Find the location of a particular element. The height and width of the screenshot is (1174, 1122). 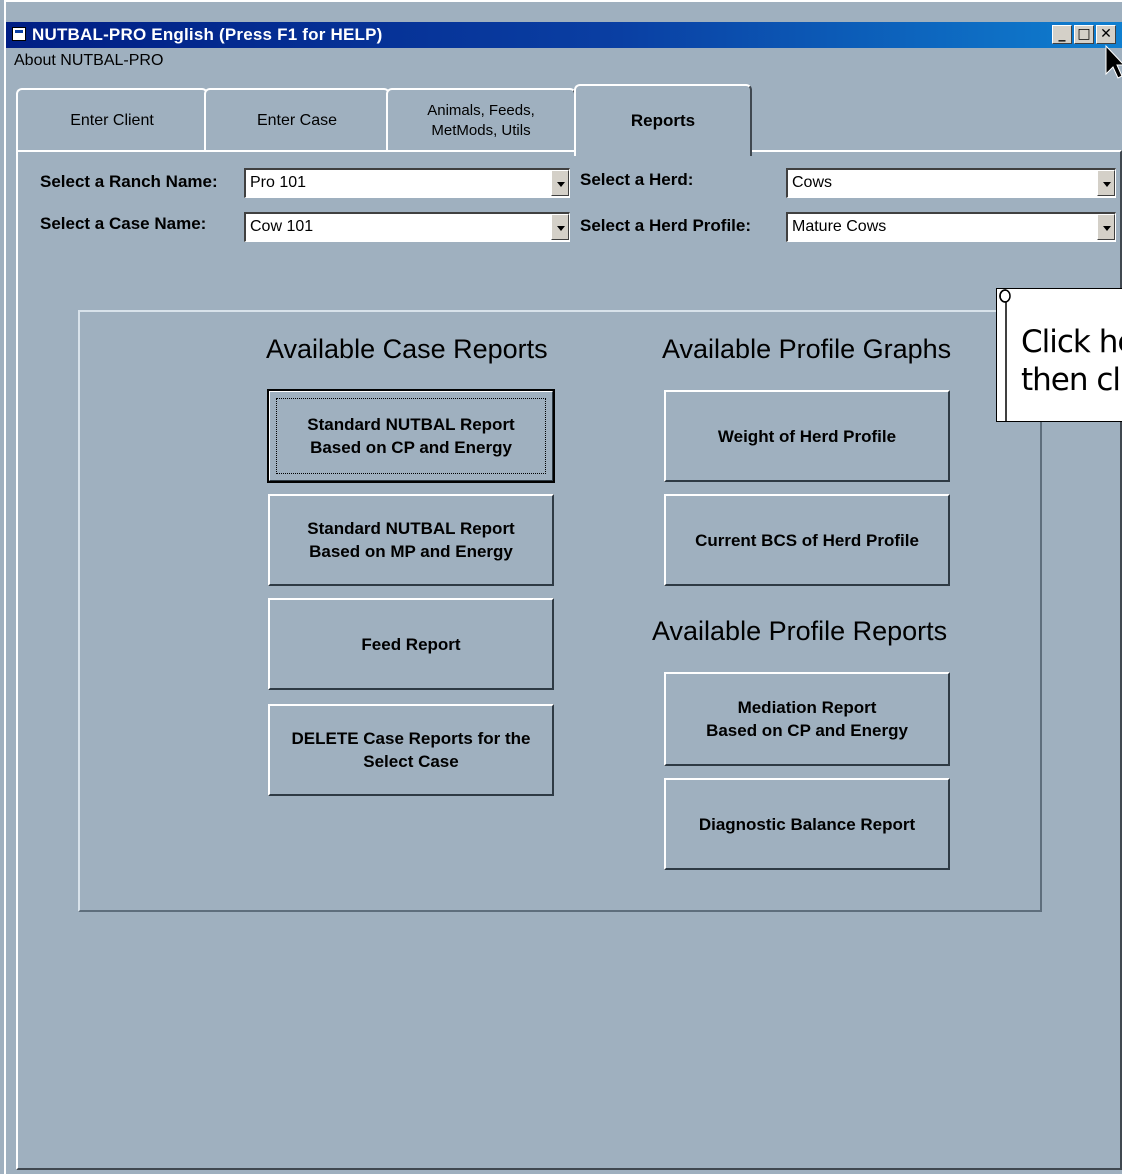

current-bcs-button: Current BCS of Herd Profile is located at coordinates (807, 540).